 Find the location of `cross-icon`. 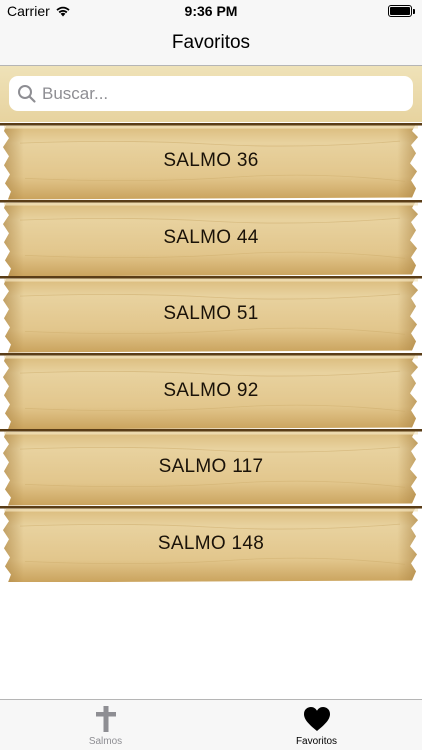

cross-icon is located at coordinates (105, 719).